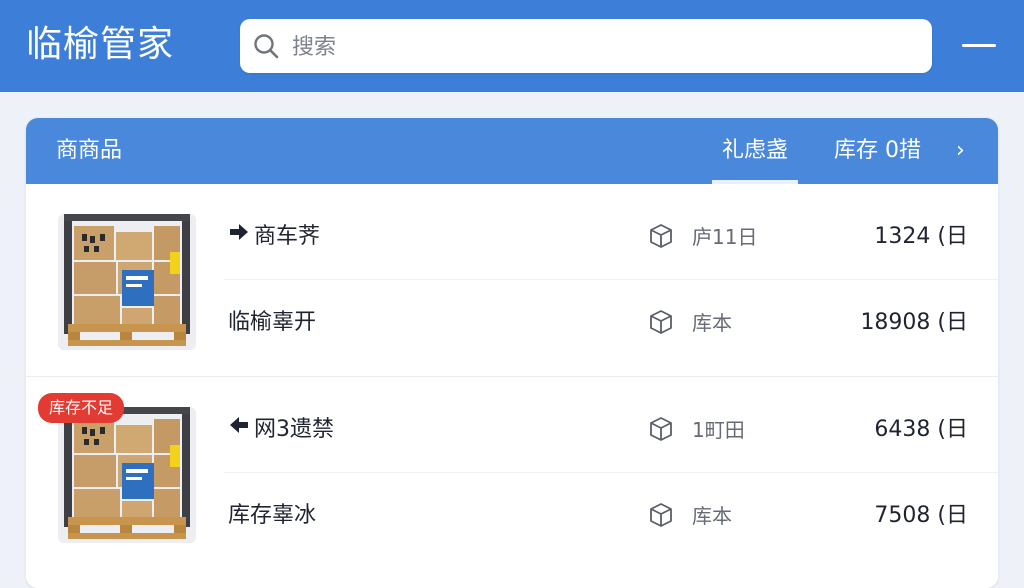 This screenshot has width=1024, height=588. I want to click on list-item: 商车荠 庐11日 1324 (日, so click(611, 237).